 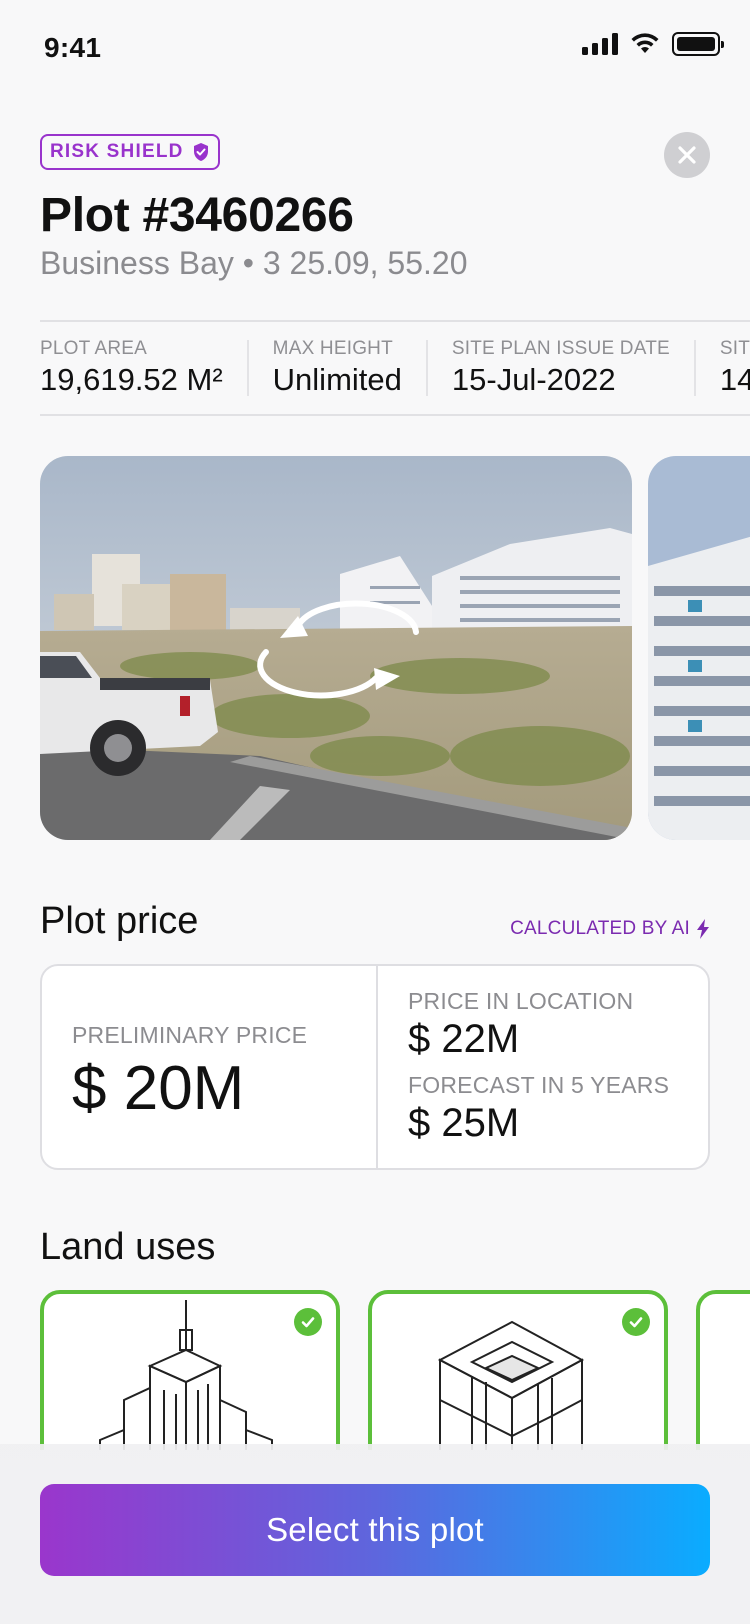 I want to click on battery-icon, so click(x=698, y=44).